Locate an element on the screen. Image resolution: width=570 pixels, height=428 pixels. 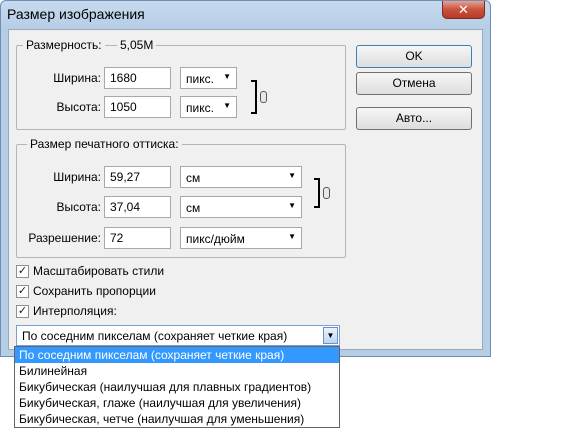
scale-styles-checkbox: ✓ is located at coordinates (22, 271).